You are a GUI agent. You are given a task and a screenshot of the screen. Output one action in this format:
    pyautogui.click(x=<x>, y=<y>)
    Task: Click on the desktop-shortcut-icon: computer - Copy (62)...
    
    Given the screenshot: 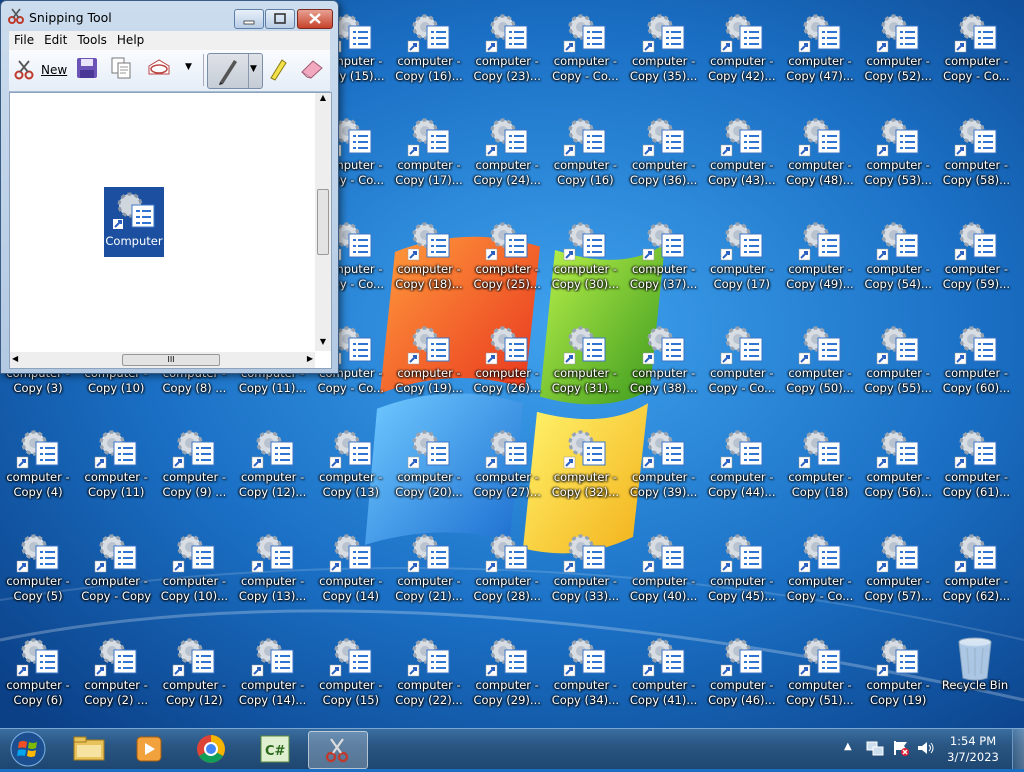 What is the action you would take?
    pyautogui.click(x=976, y=574)
    